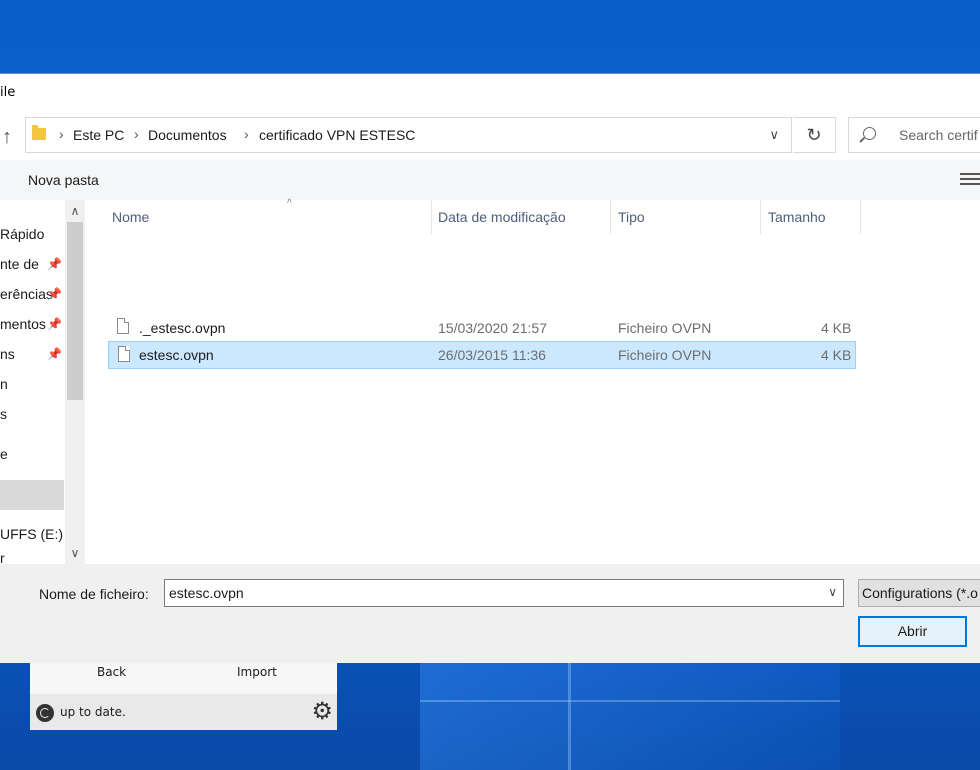  I want to click on nav-item-pinned: erências 📌, so click(32, 295).